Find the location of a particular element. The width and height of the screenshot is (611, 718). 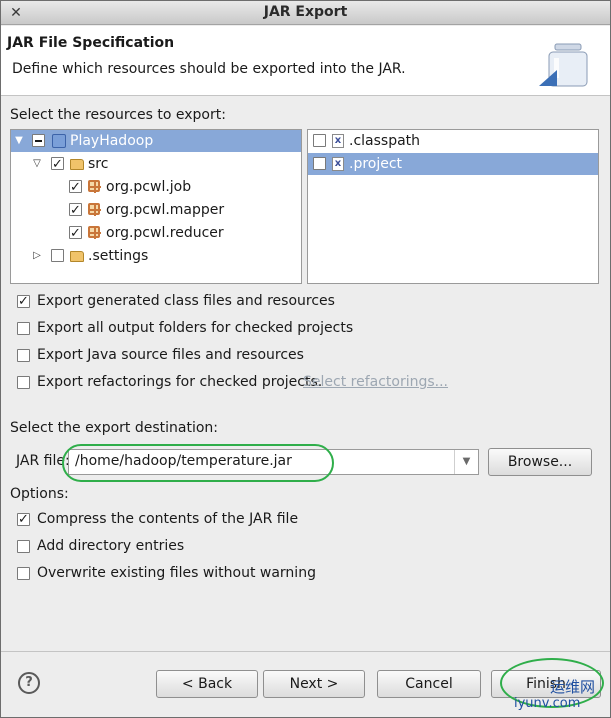

footer-separator is located at coordinates (305, 651).